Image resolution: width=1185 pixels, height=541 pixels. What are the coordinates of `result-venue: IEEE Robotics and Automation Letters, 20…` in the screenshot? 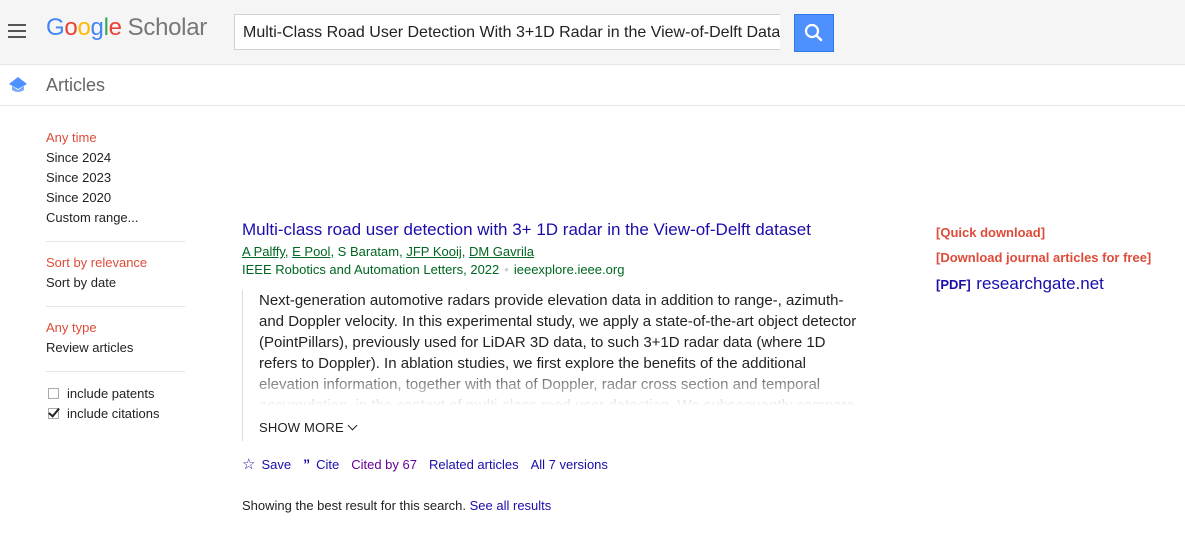 It's located at (552, 269).